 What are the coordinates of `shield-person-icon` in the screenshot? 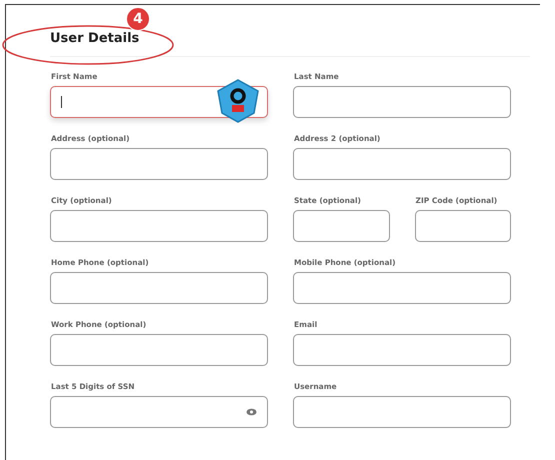 It's located at (238, 101).